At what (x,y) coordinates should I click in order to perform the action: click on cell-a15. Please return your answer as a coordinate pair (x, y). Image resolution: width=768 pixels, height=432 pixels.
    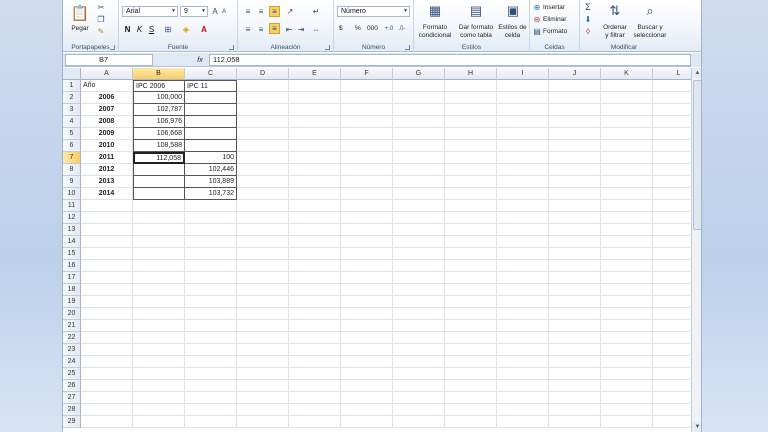
    Looking at the image, I should click on (107, 254).